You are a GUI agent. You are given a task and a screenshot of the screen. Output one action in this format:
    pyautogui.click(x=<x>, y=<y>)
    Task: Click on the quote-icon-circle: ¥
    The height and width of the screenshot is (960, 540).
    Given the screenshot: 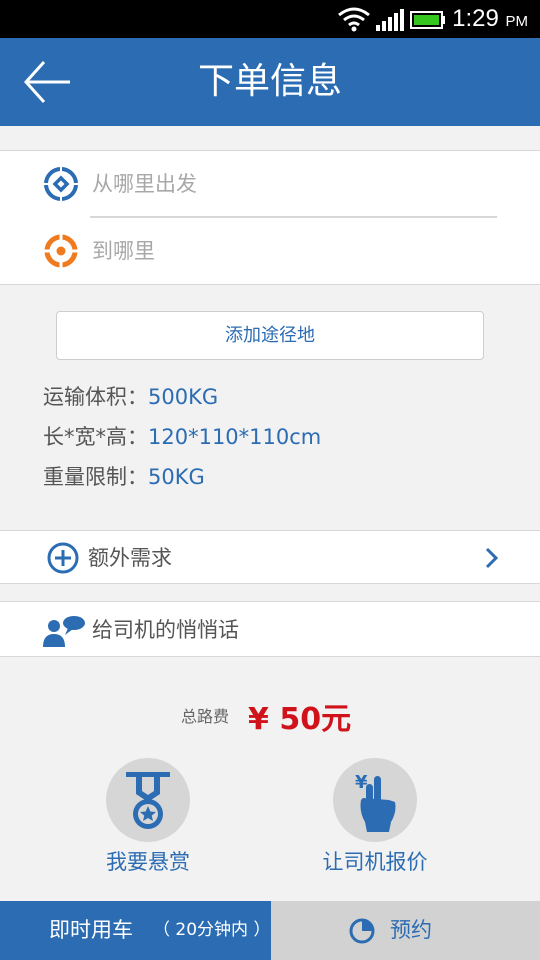 What is the action you would take?
    pyautogui.click(x=375, y=800)
    